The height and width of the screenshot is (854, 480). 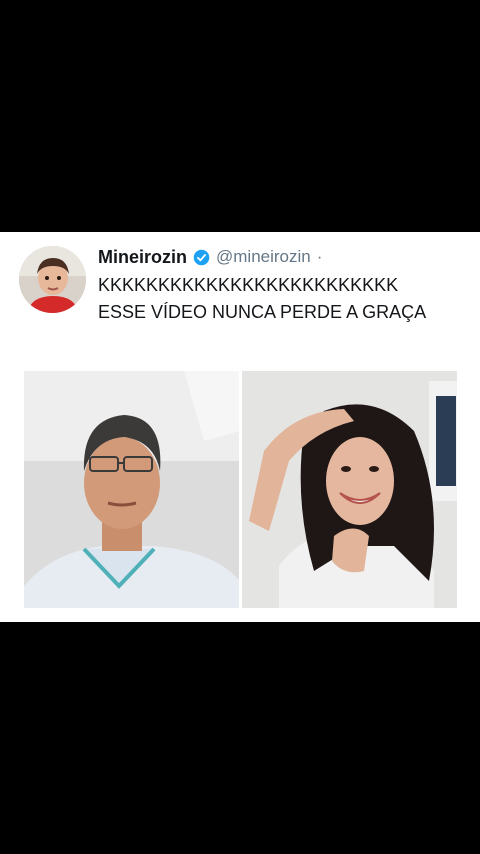 What do you see at coordinates (263, 257) in the screenshot?
I see `handle: @mineirozin` at bounding box center [263, 257].